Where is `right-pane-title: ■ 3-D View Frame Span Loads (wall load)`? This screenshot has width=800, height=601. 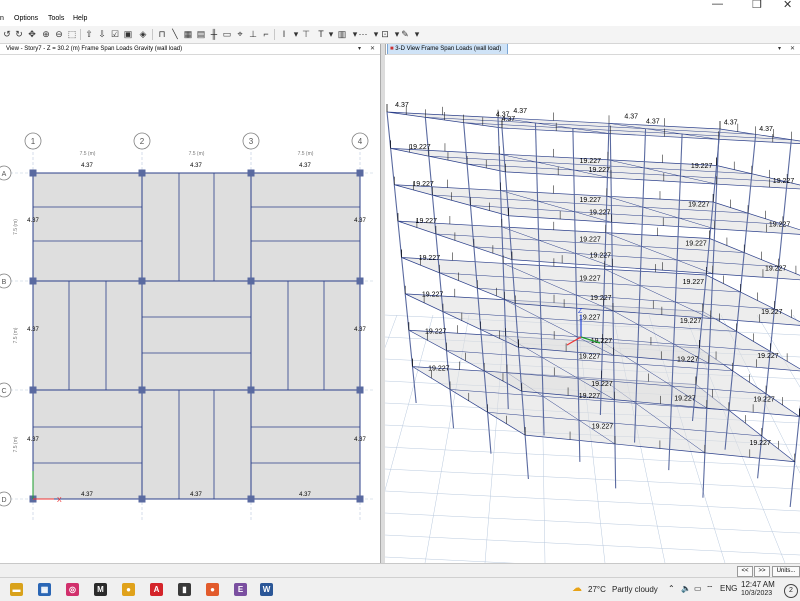
right-pane-title: ■ 3-D View Frame Span Loads (wall load) is located at coordinates (448, 49).